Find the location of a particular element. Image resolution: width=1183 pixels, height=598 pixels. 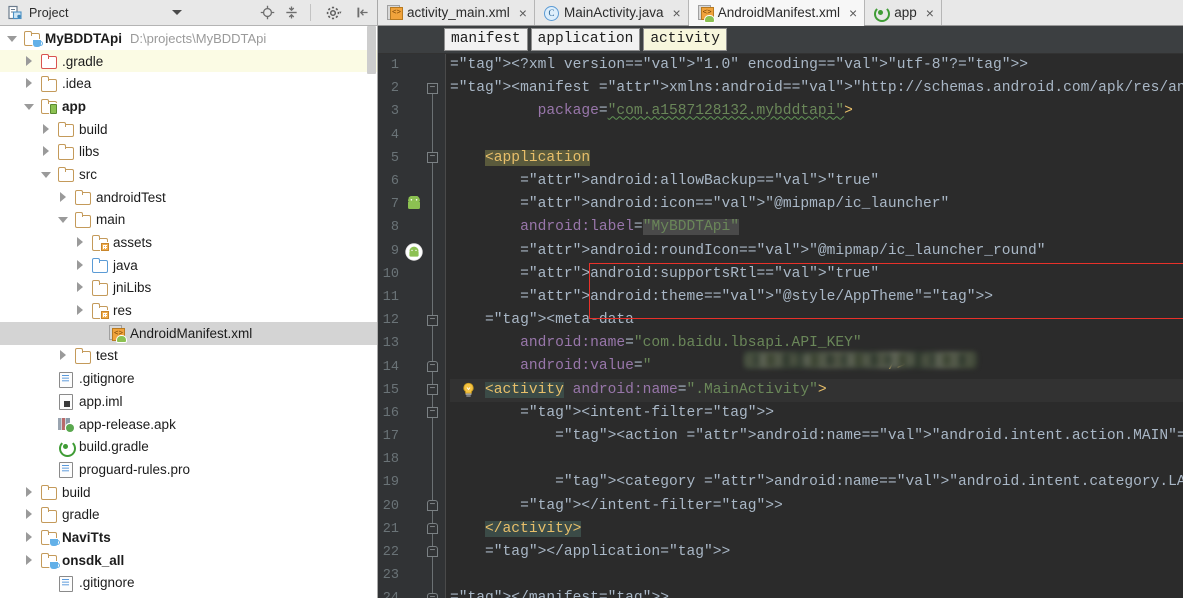

tree-item-build-gradle: build.gradle is located at coordinates (188, 446).